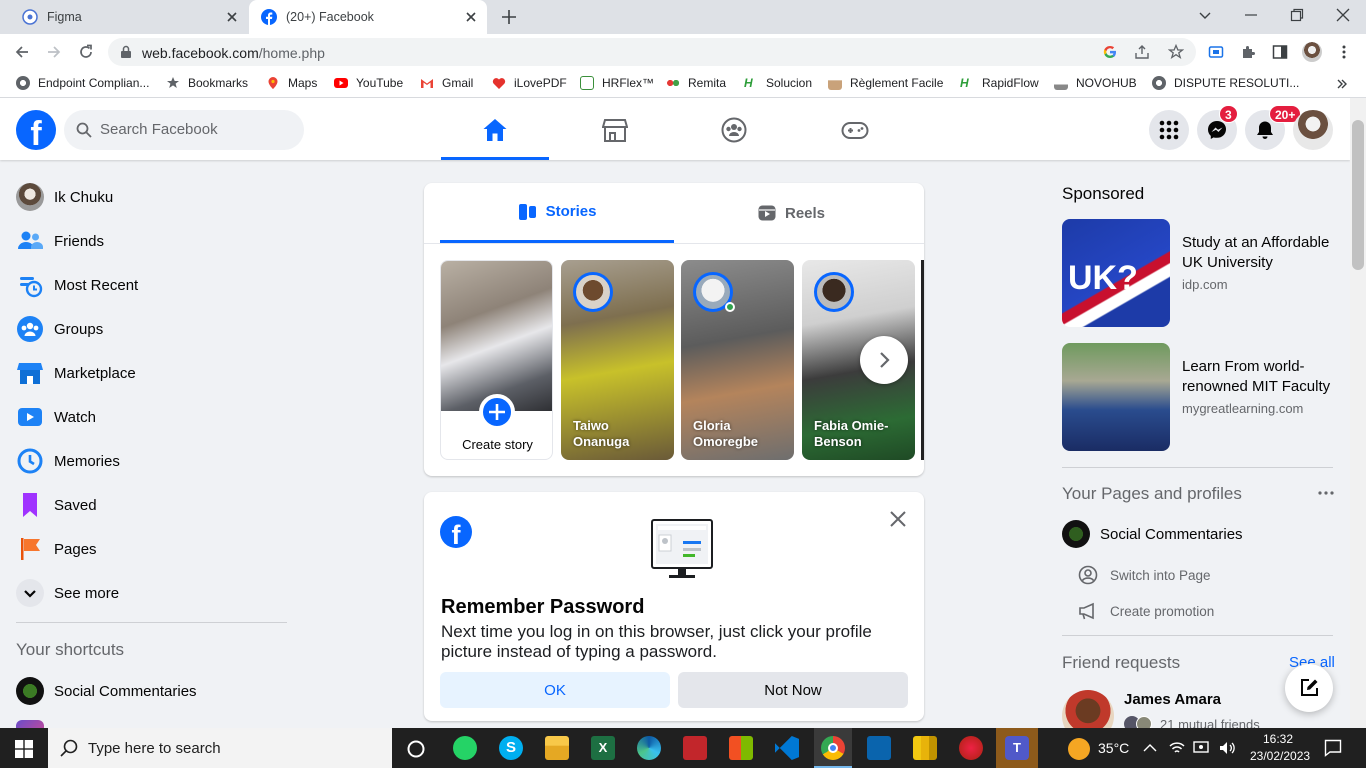  Describe the element at coordinates (509, 17) in the screenshot. I see `new-tab-icon` at that location.